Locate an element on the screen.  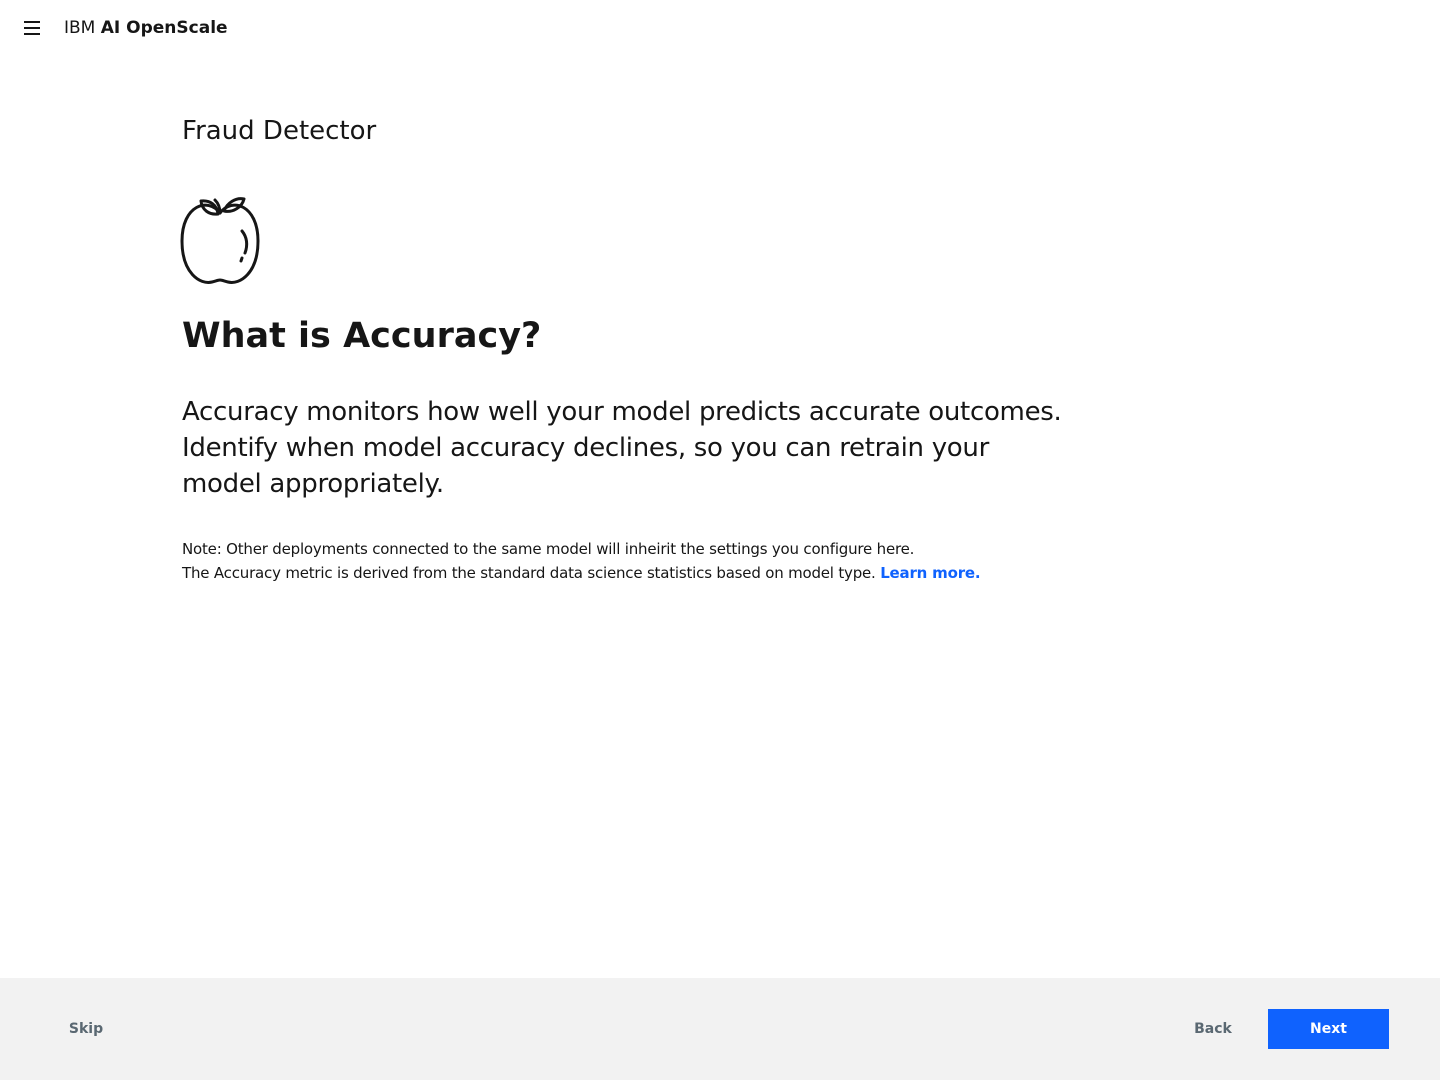
wizard-footer: Skip Back Next is located at coordinates (720, 1029).